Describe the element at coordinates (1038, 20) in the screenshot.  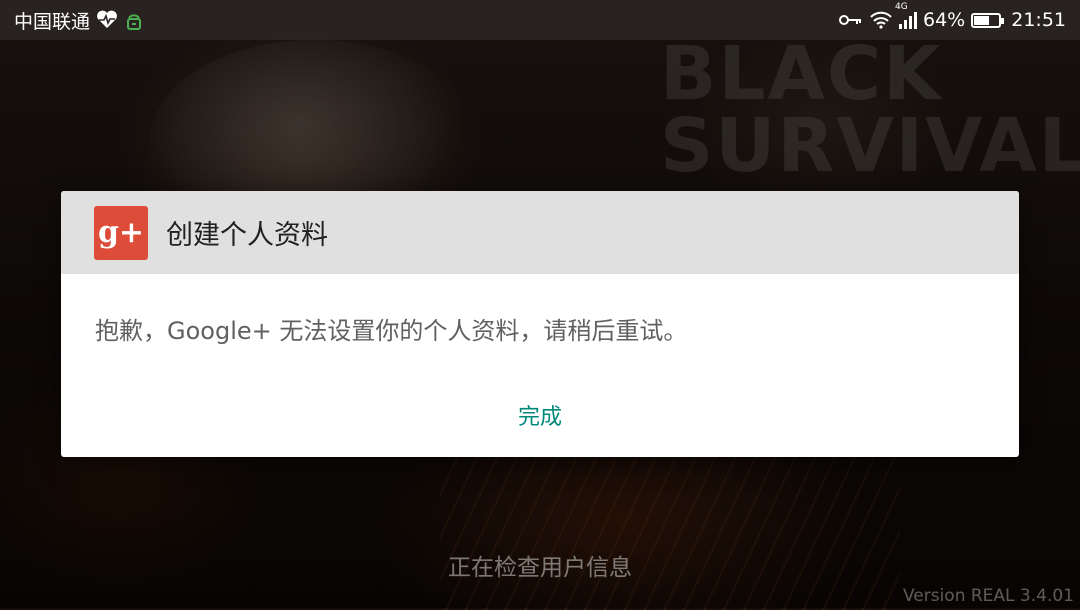
I see `clock: 21:51` at that location.